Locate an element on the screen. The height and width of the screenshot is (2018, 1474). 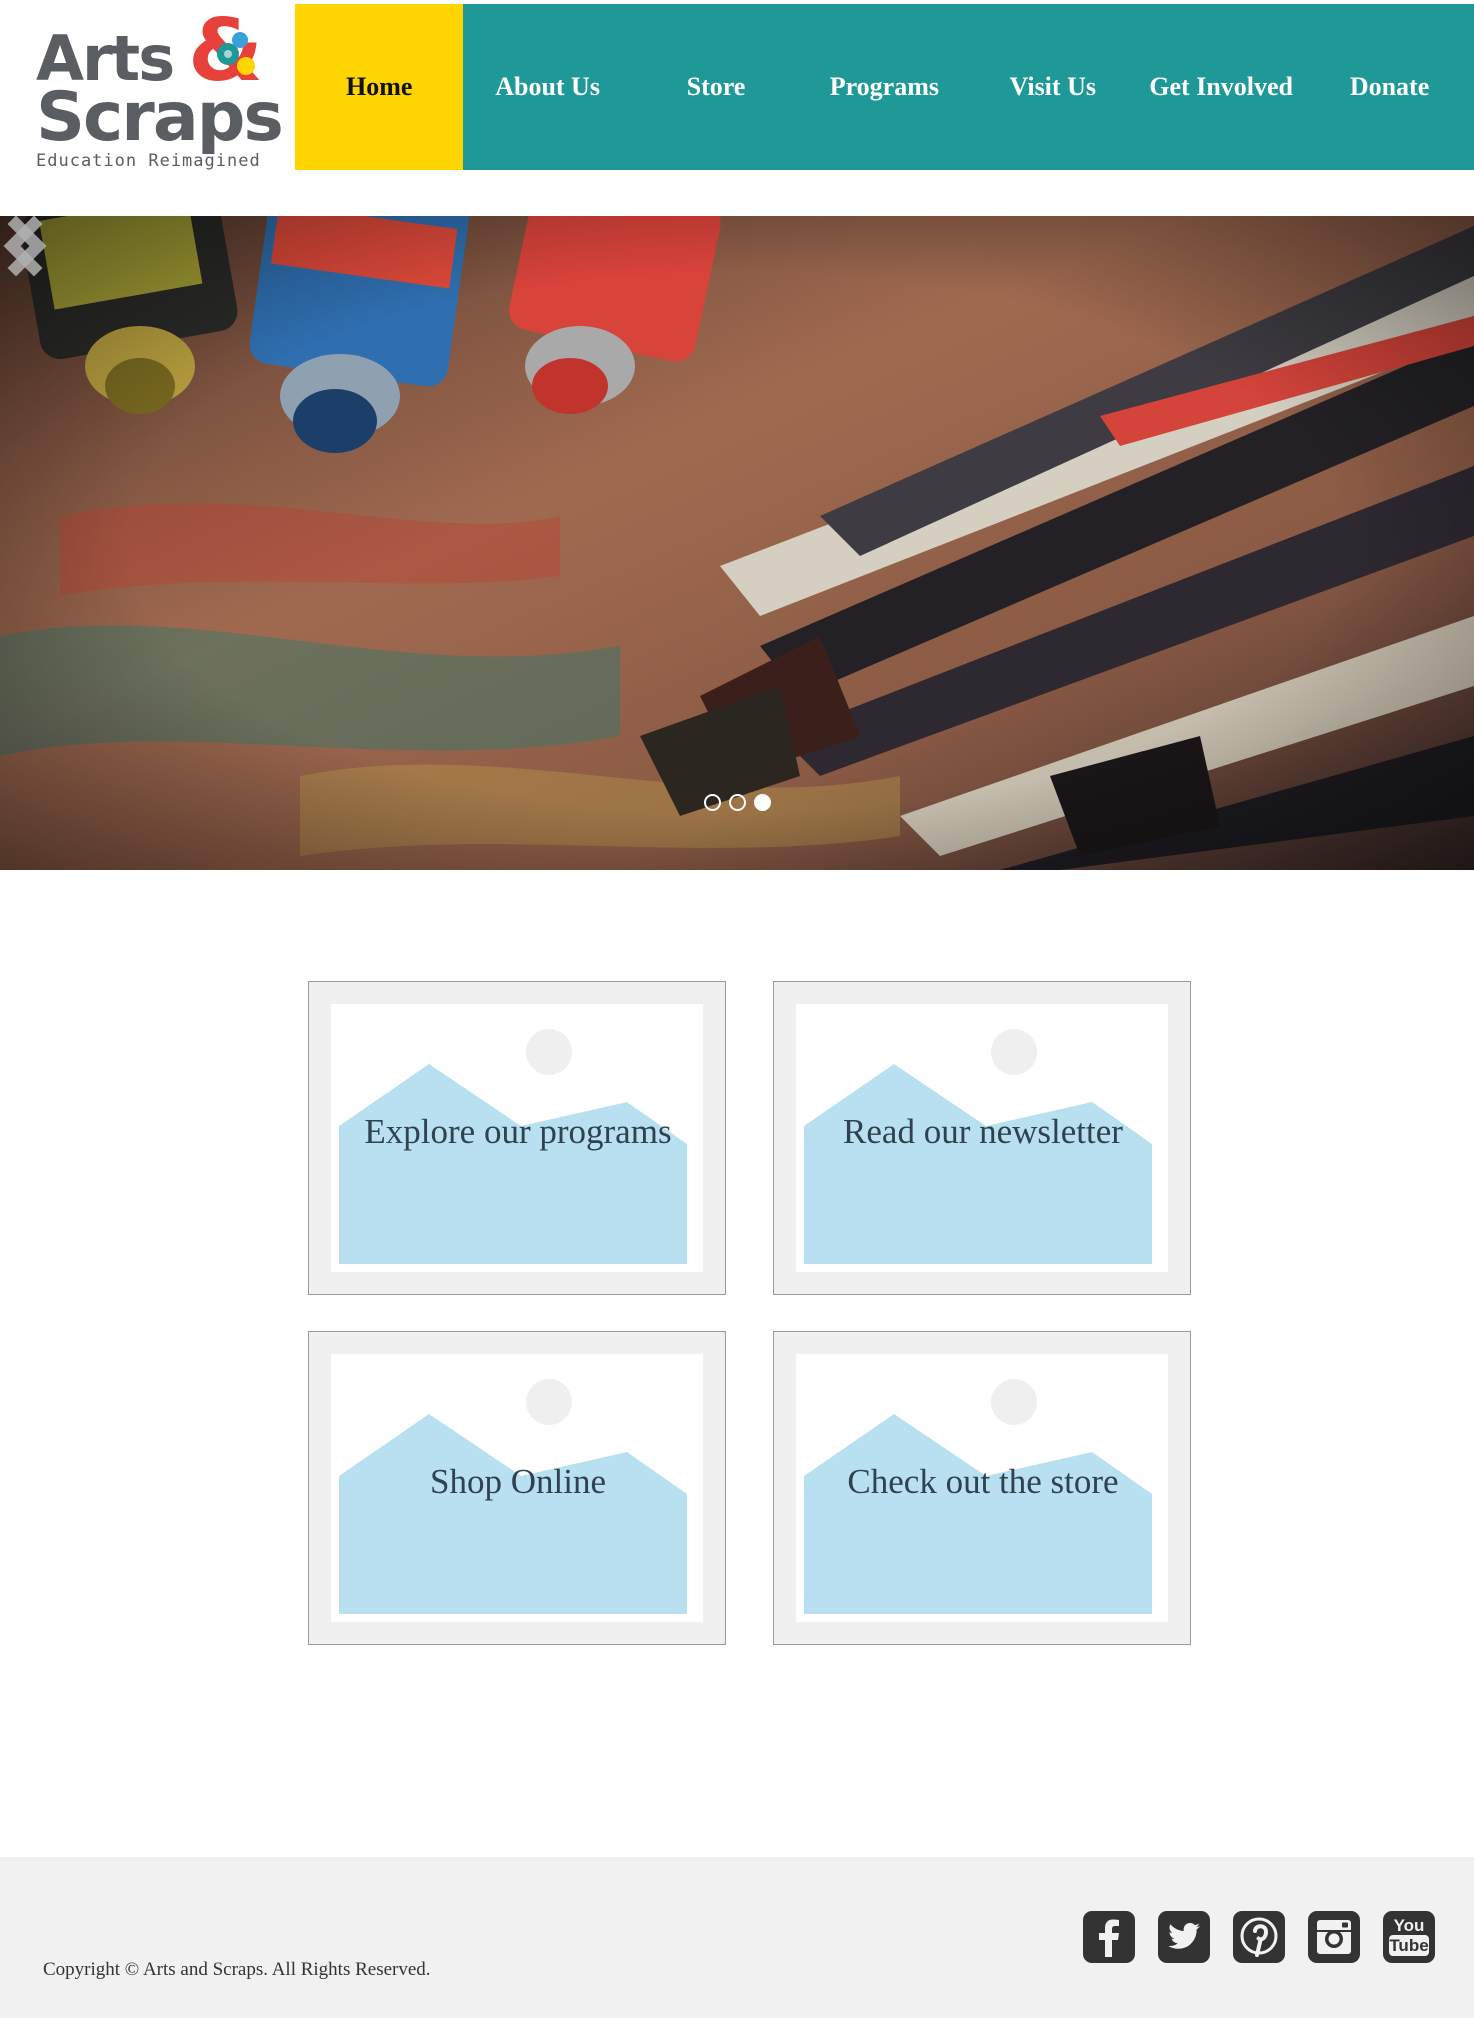
twitter-bird-glyph is located at coordinates (1184, 1936).